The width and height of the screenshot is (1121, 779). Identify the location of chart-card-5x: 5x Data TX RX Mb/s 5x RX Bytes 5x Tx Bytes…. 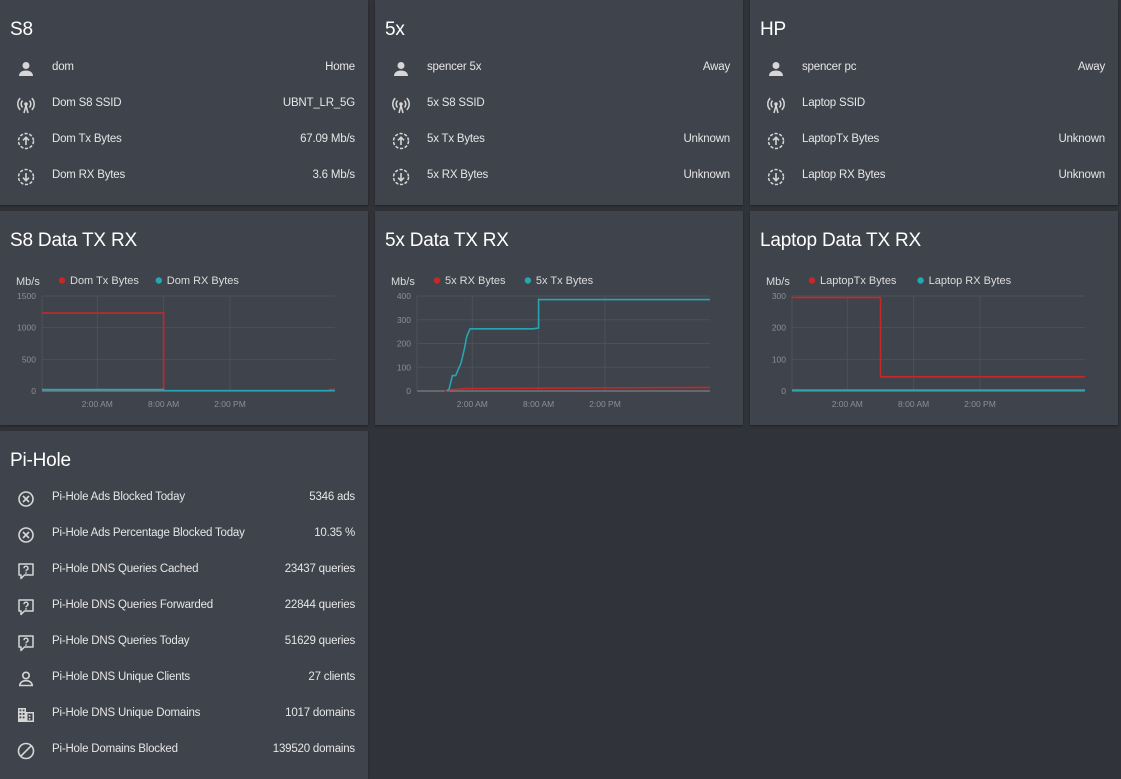
(559, 318).